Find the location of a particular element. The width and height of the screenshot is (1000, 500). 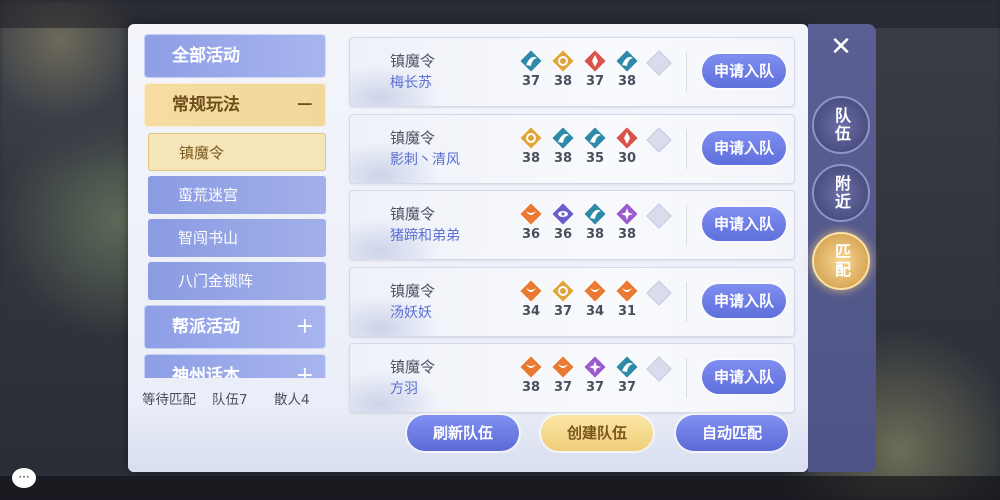

member-level: 34 is located at coordinates (595, 311).